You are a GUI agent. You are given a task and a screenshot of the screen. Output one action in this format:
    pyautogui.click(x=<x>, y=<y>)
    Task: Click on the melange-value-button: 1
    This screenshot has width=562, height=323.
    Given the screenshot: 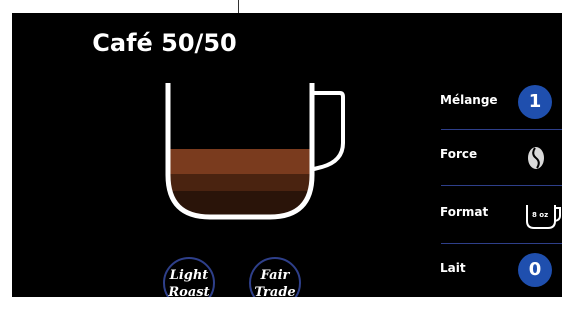 What is the action you would take?
    pyautogui.click(x=535, y=102)
    